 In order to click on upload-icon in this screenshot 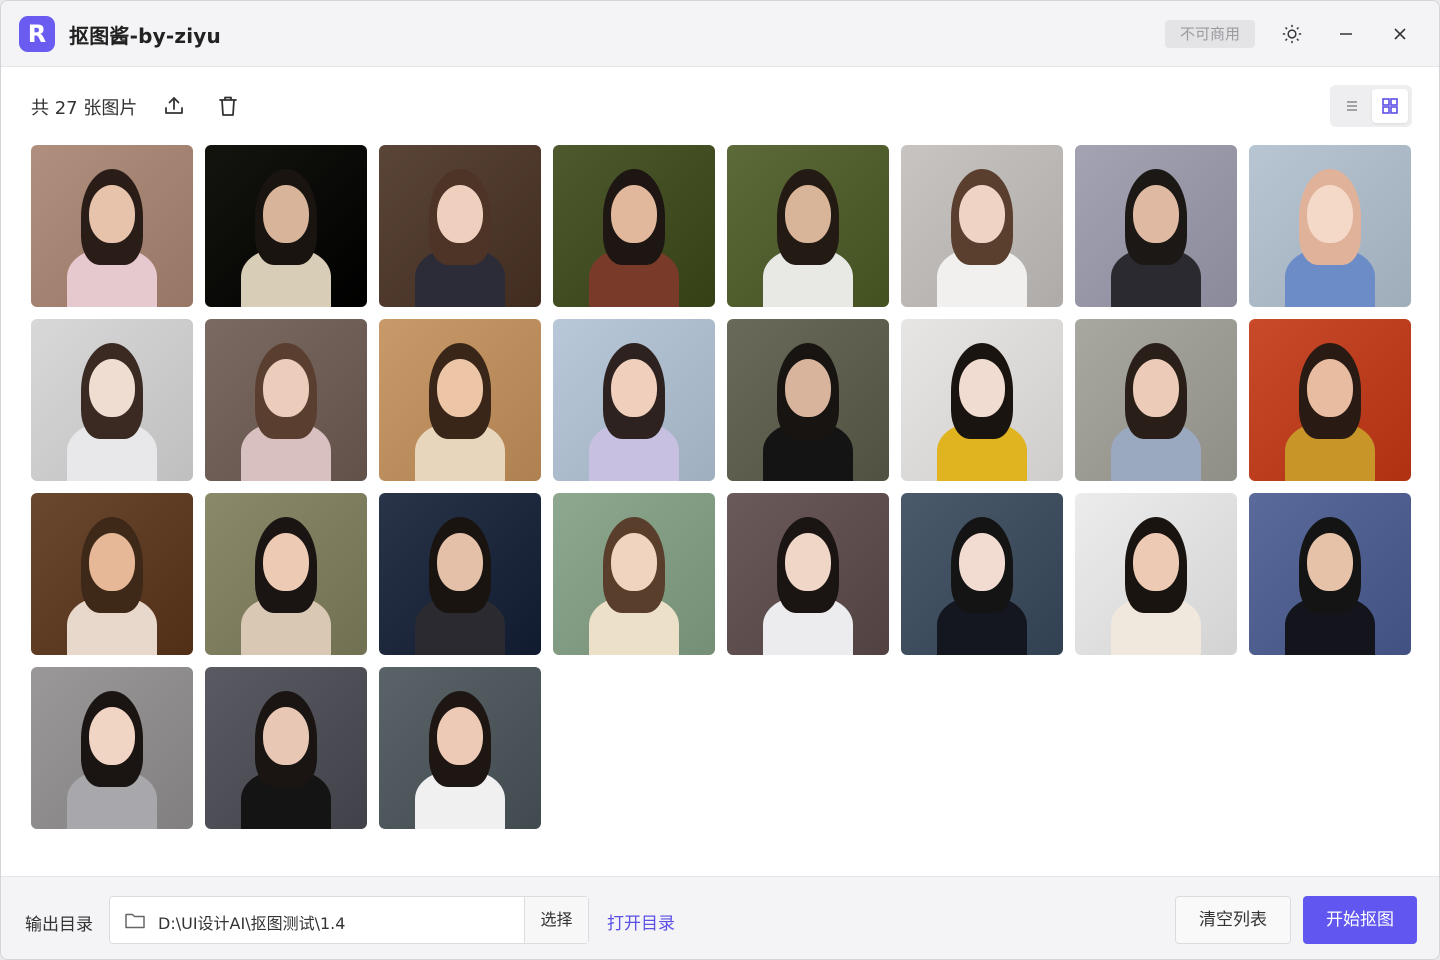, I will do `click(174, 105)`.